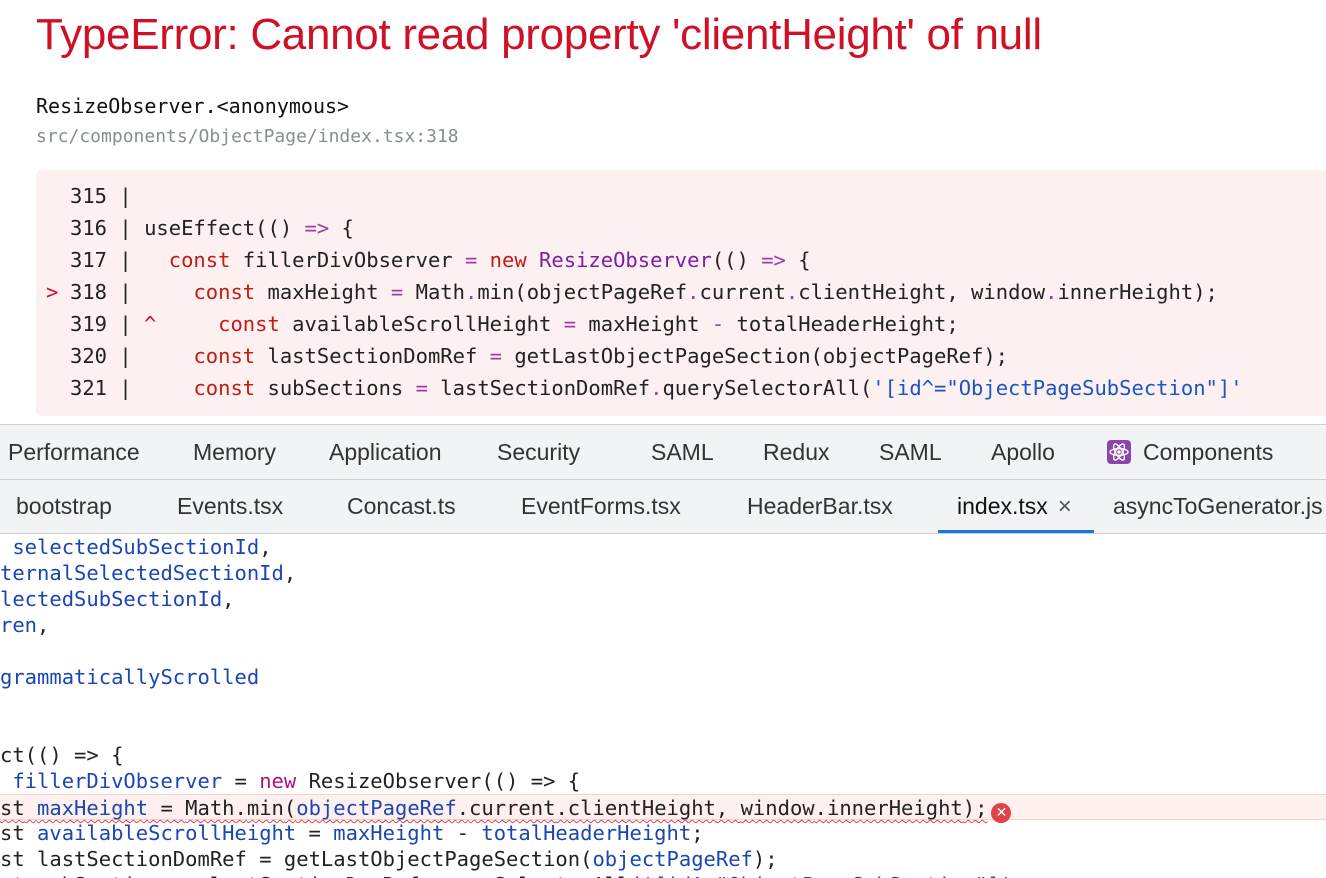  I want to click on line-code: useEffect(() => {, so click(249, 228).